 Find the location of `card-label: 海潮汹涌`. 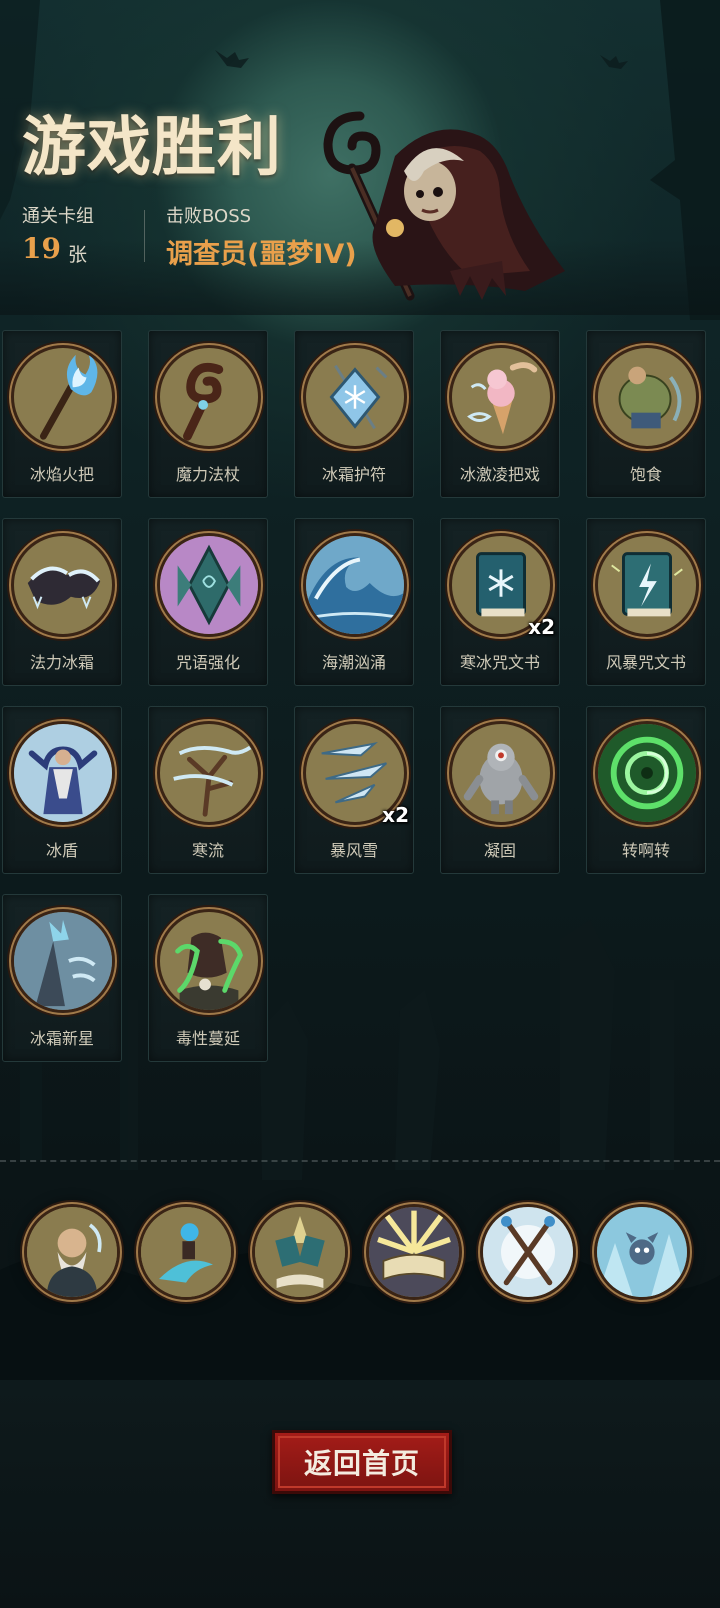

card-label: 海潮汹涌 is located at coordinates (353, 662).